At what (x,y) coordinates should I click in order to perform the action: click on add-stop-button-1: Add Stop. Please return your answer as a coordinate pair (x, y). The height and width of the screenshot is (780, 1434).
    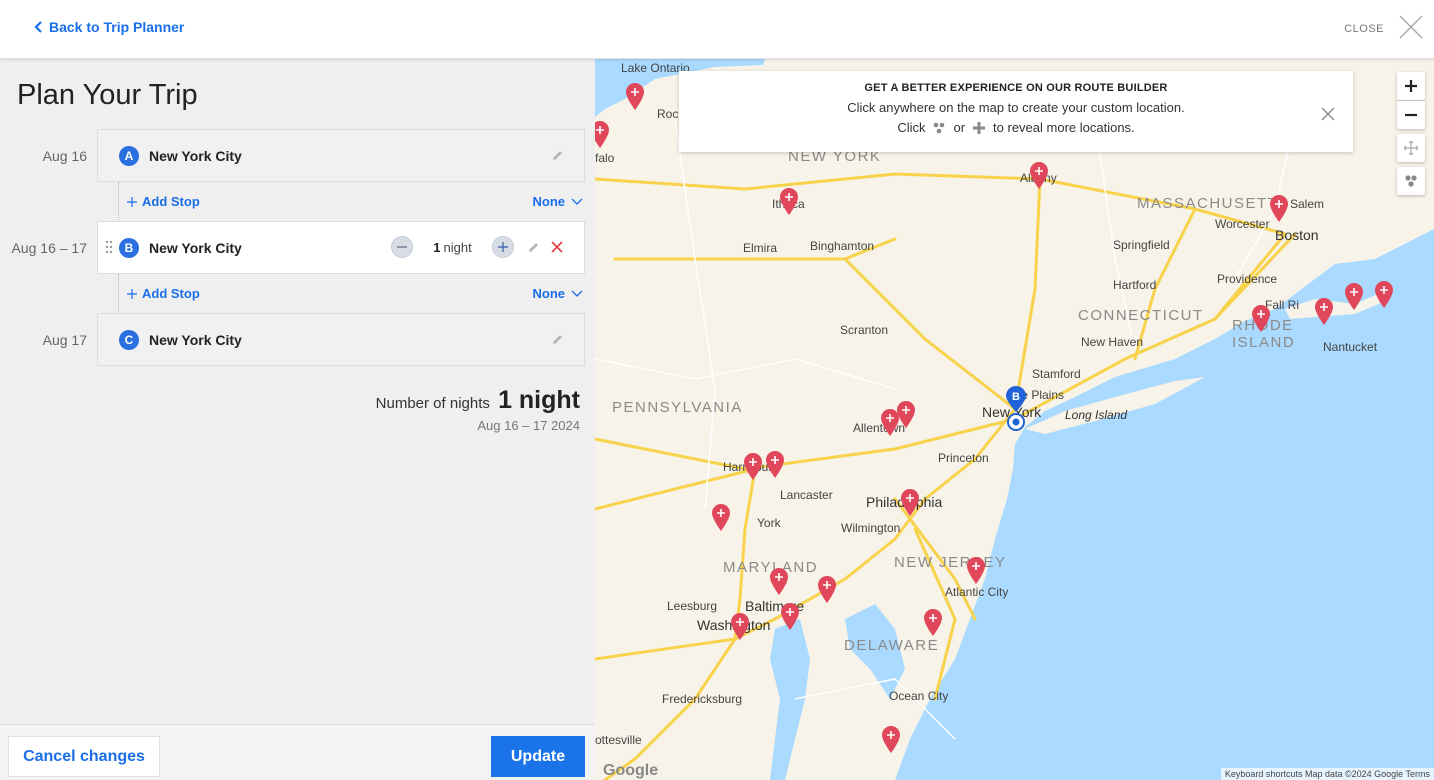
    Looking at the image, I should click on (163, 201).